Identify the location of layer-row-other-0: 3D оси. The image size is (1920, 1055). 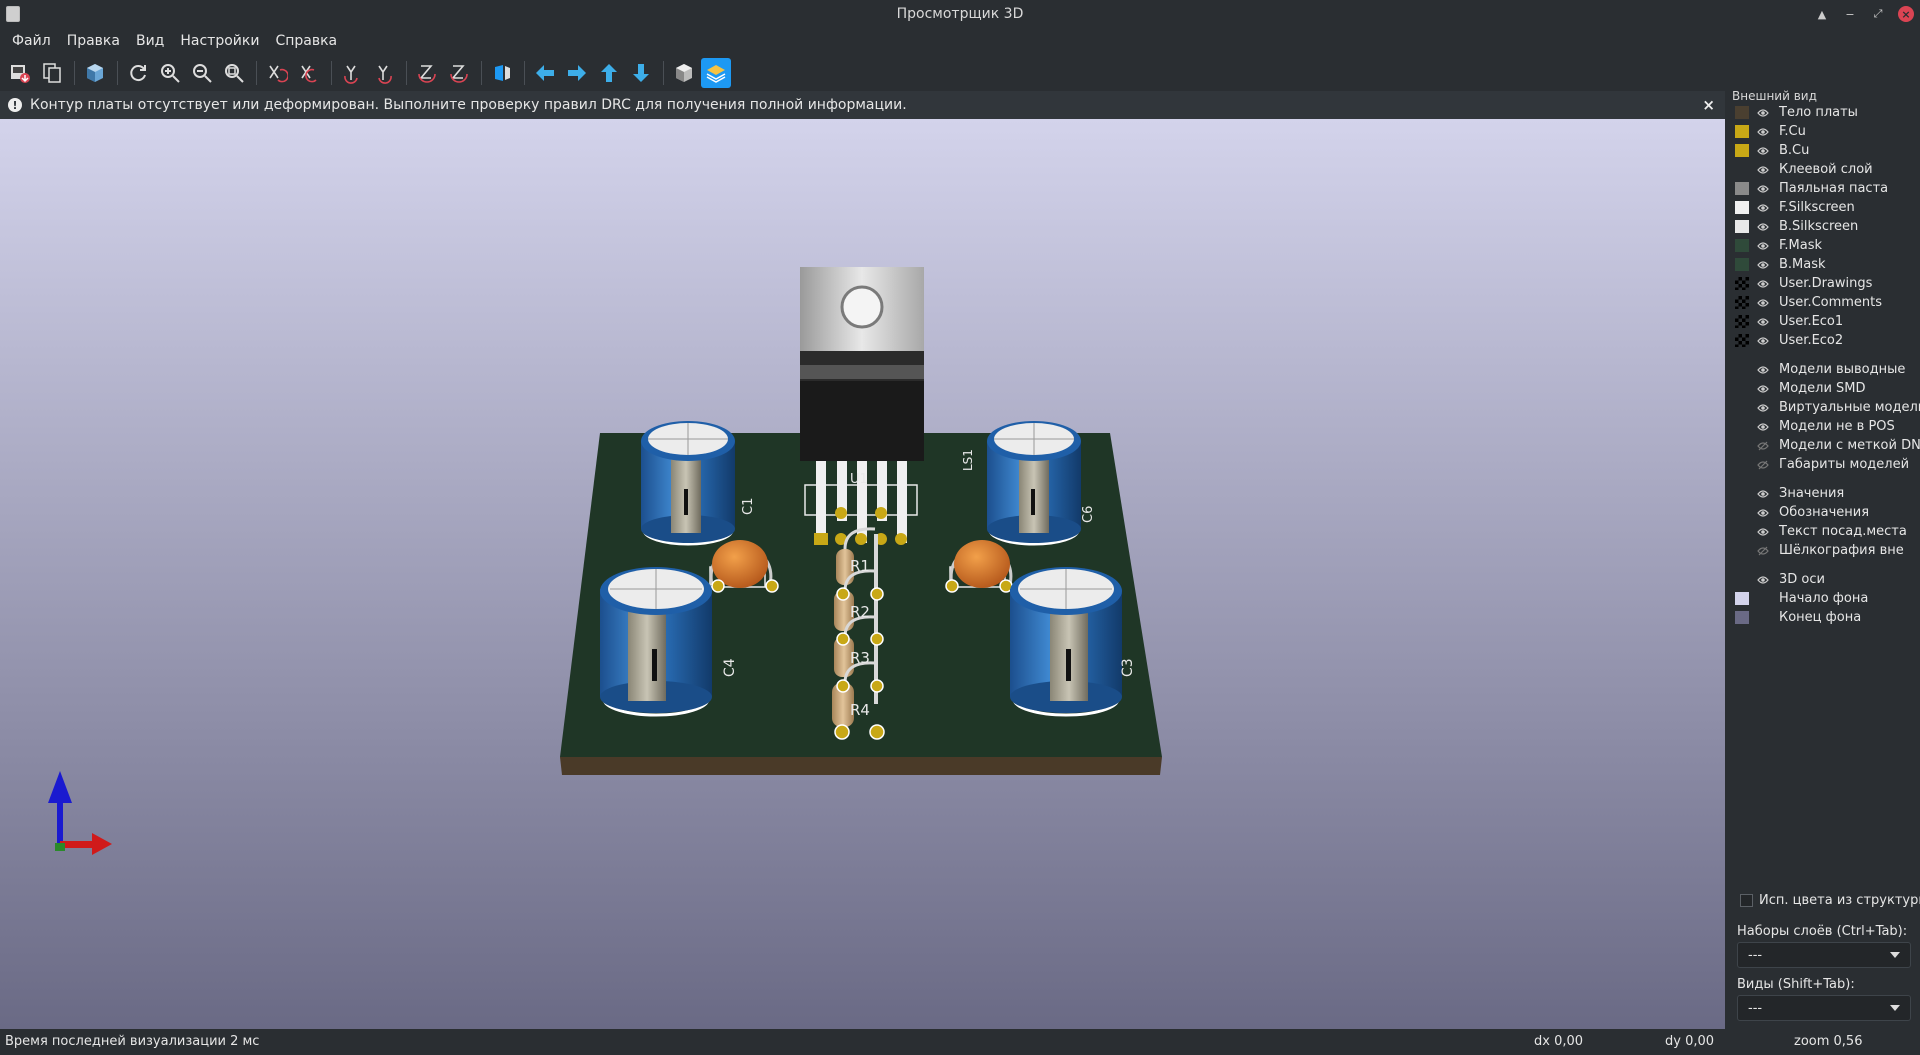
(1827, 579).